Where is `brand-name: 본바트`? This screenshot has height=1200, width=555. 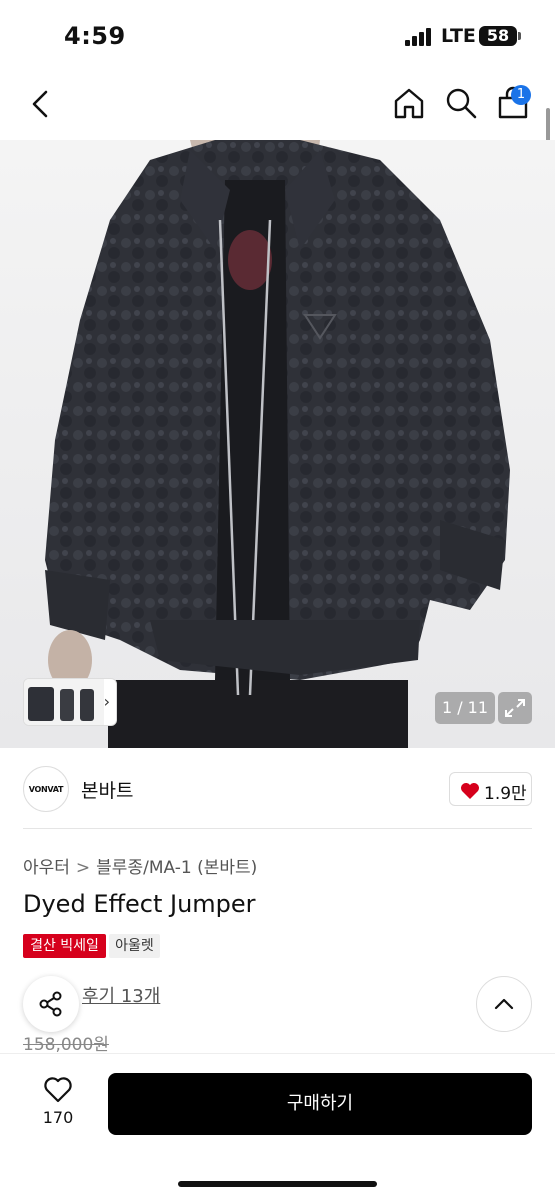
brand-name: 본바트 is located at coordinates (107, 789).